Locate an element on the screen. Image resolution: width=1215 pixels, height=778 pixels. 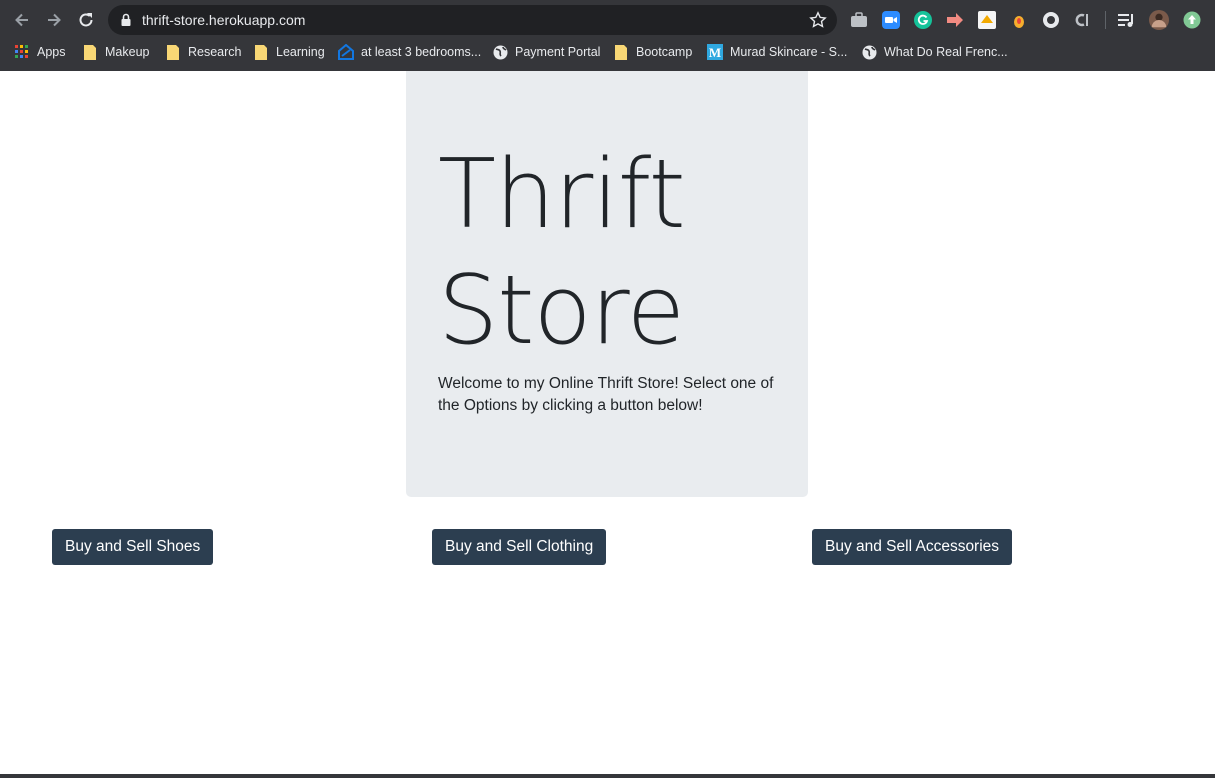
bookmark-apps: Apps is located at coordinates (40, 52).